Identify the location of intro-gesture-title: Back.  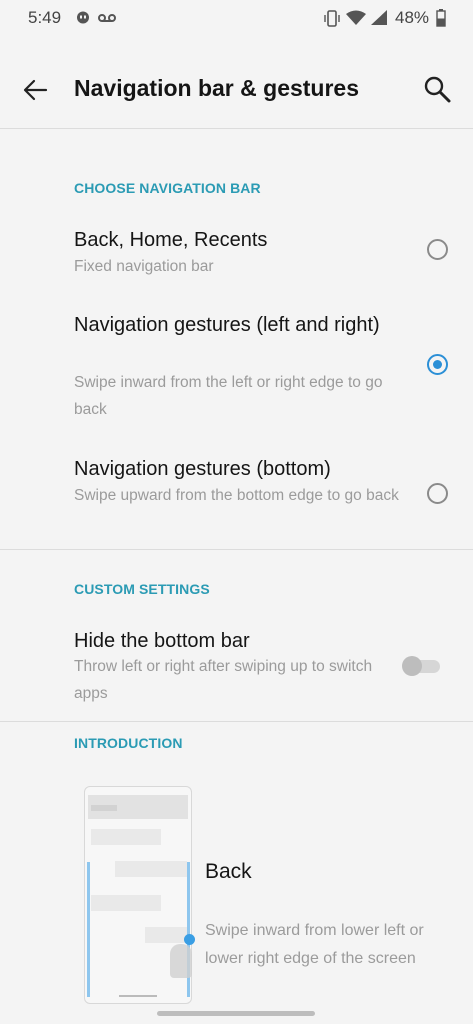
(228, 871).